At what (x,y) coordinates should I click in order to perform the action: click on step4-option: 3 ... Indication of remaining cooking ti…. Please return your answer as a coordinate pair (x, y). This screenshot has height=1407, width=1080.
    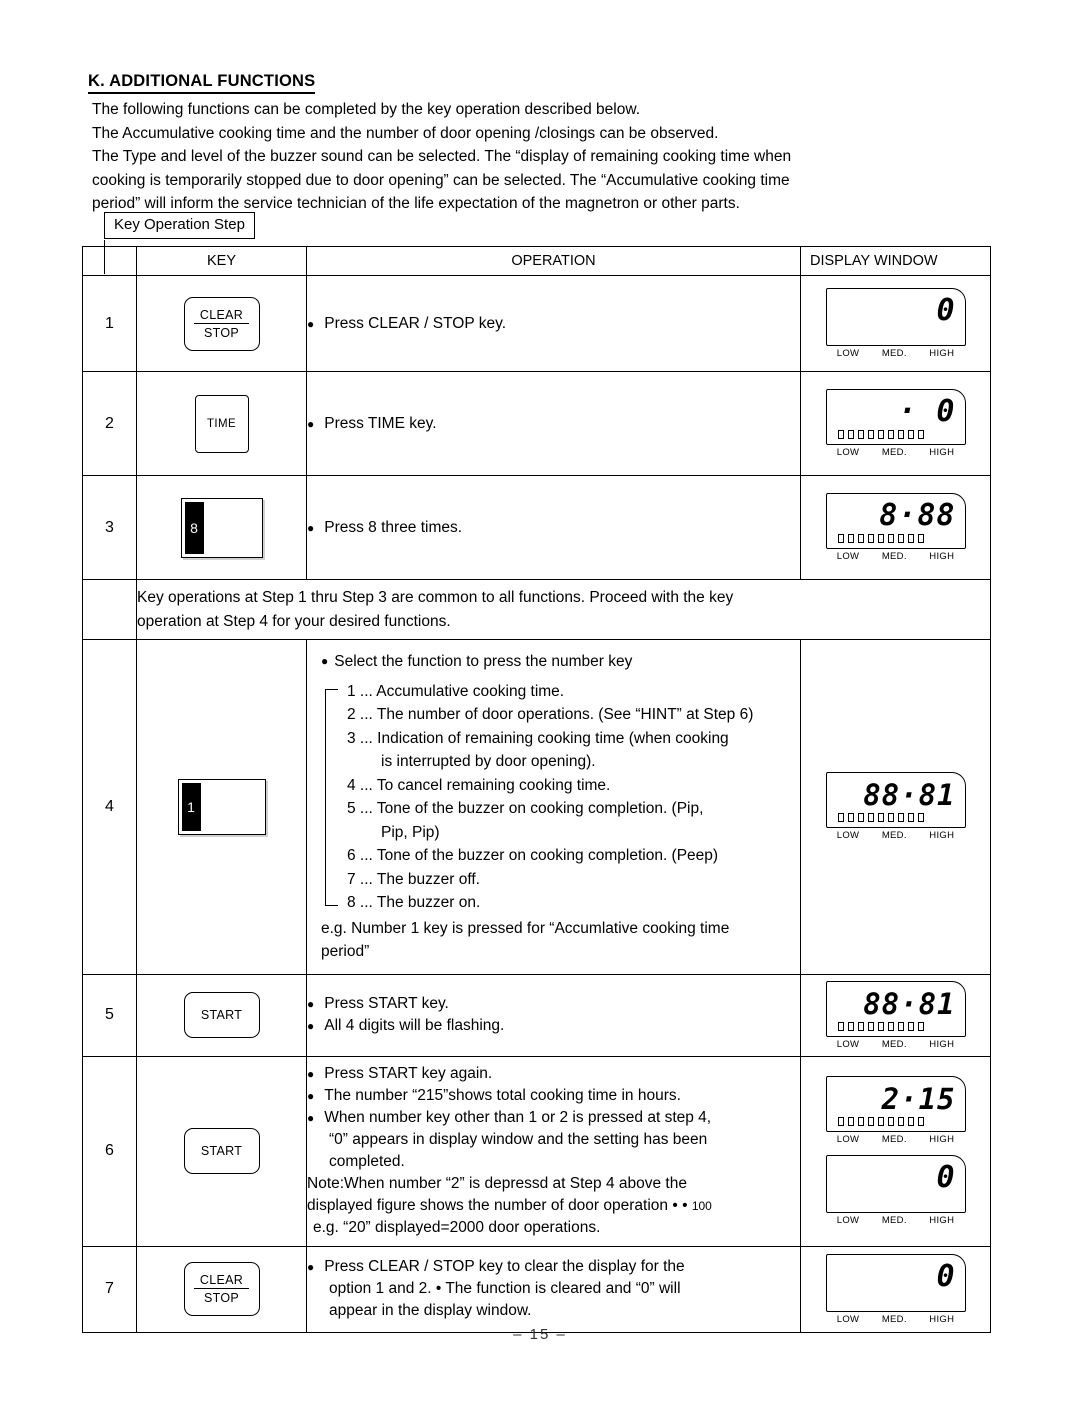
    Looking at the image, I should click on (538, 738).